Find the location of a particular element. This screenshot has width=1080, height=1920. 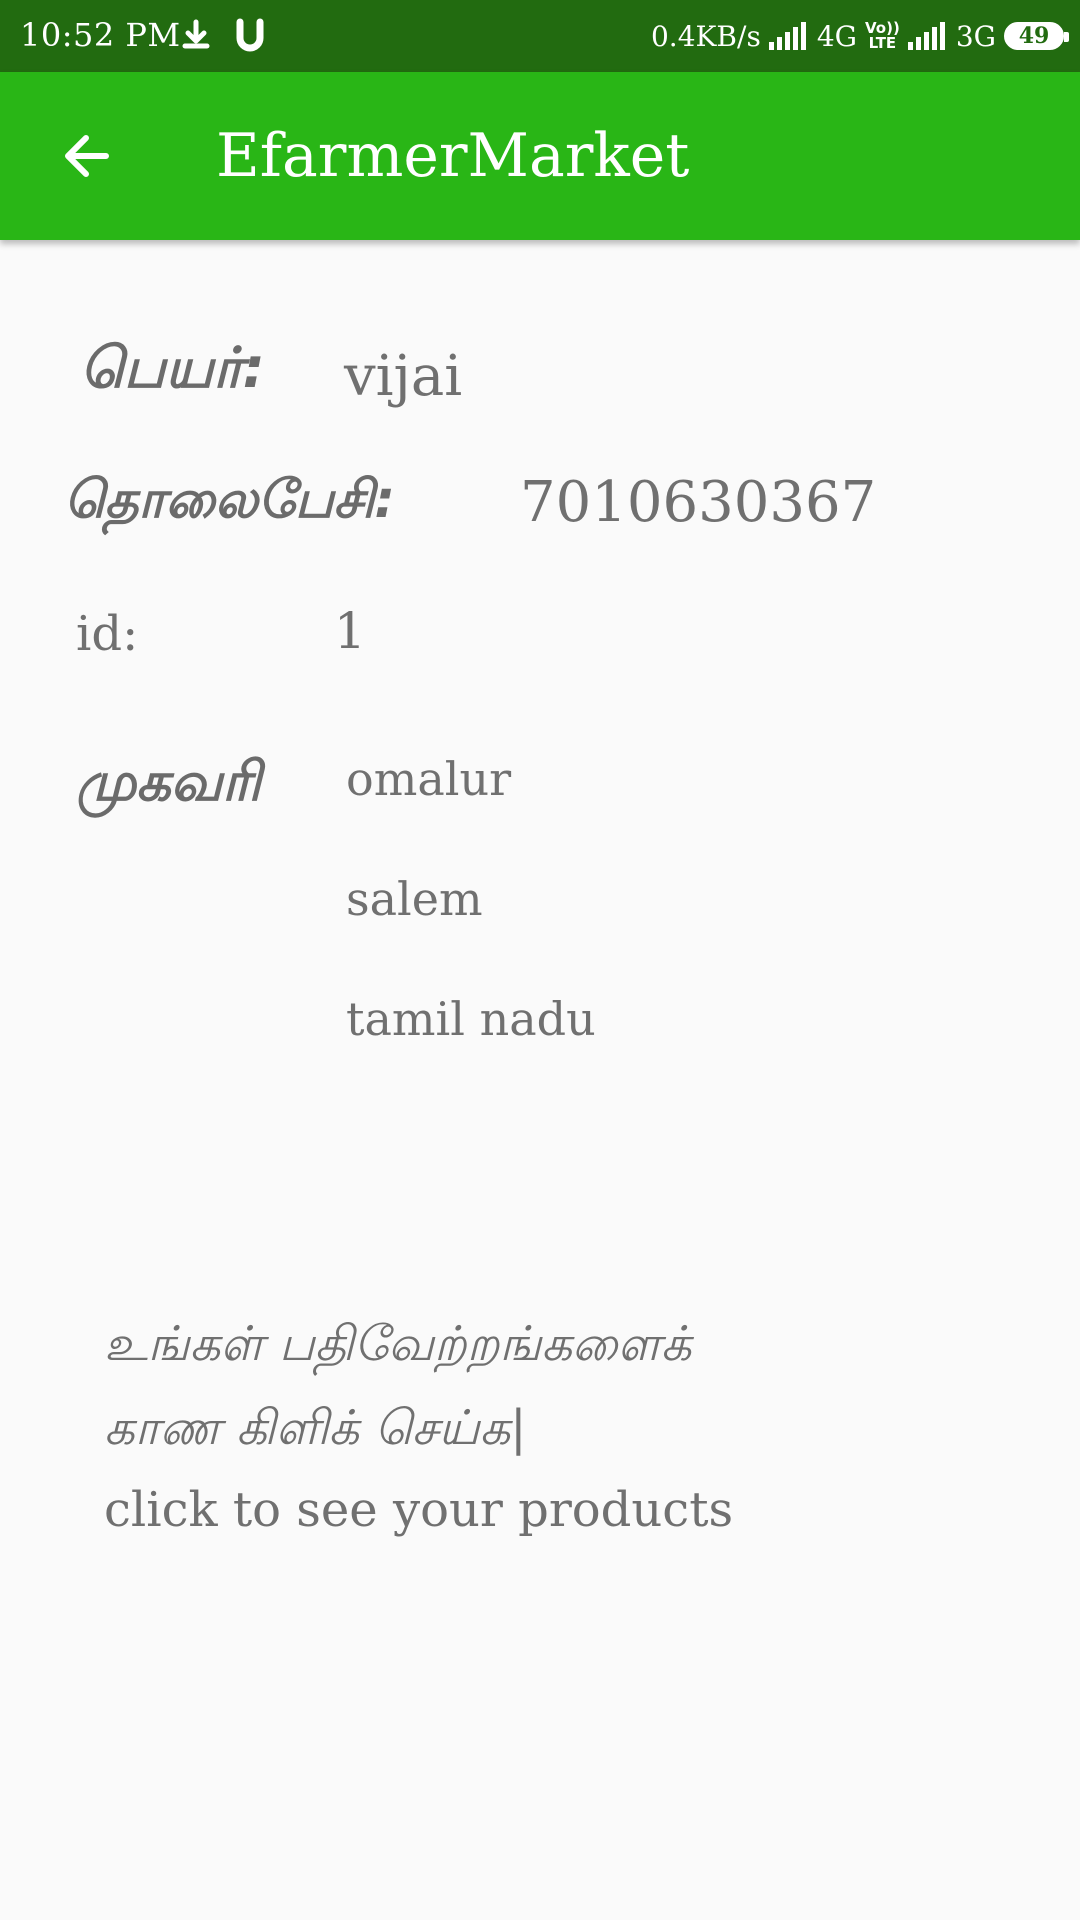

network-type-1: 4G is located at coordinates (836, 36).